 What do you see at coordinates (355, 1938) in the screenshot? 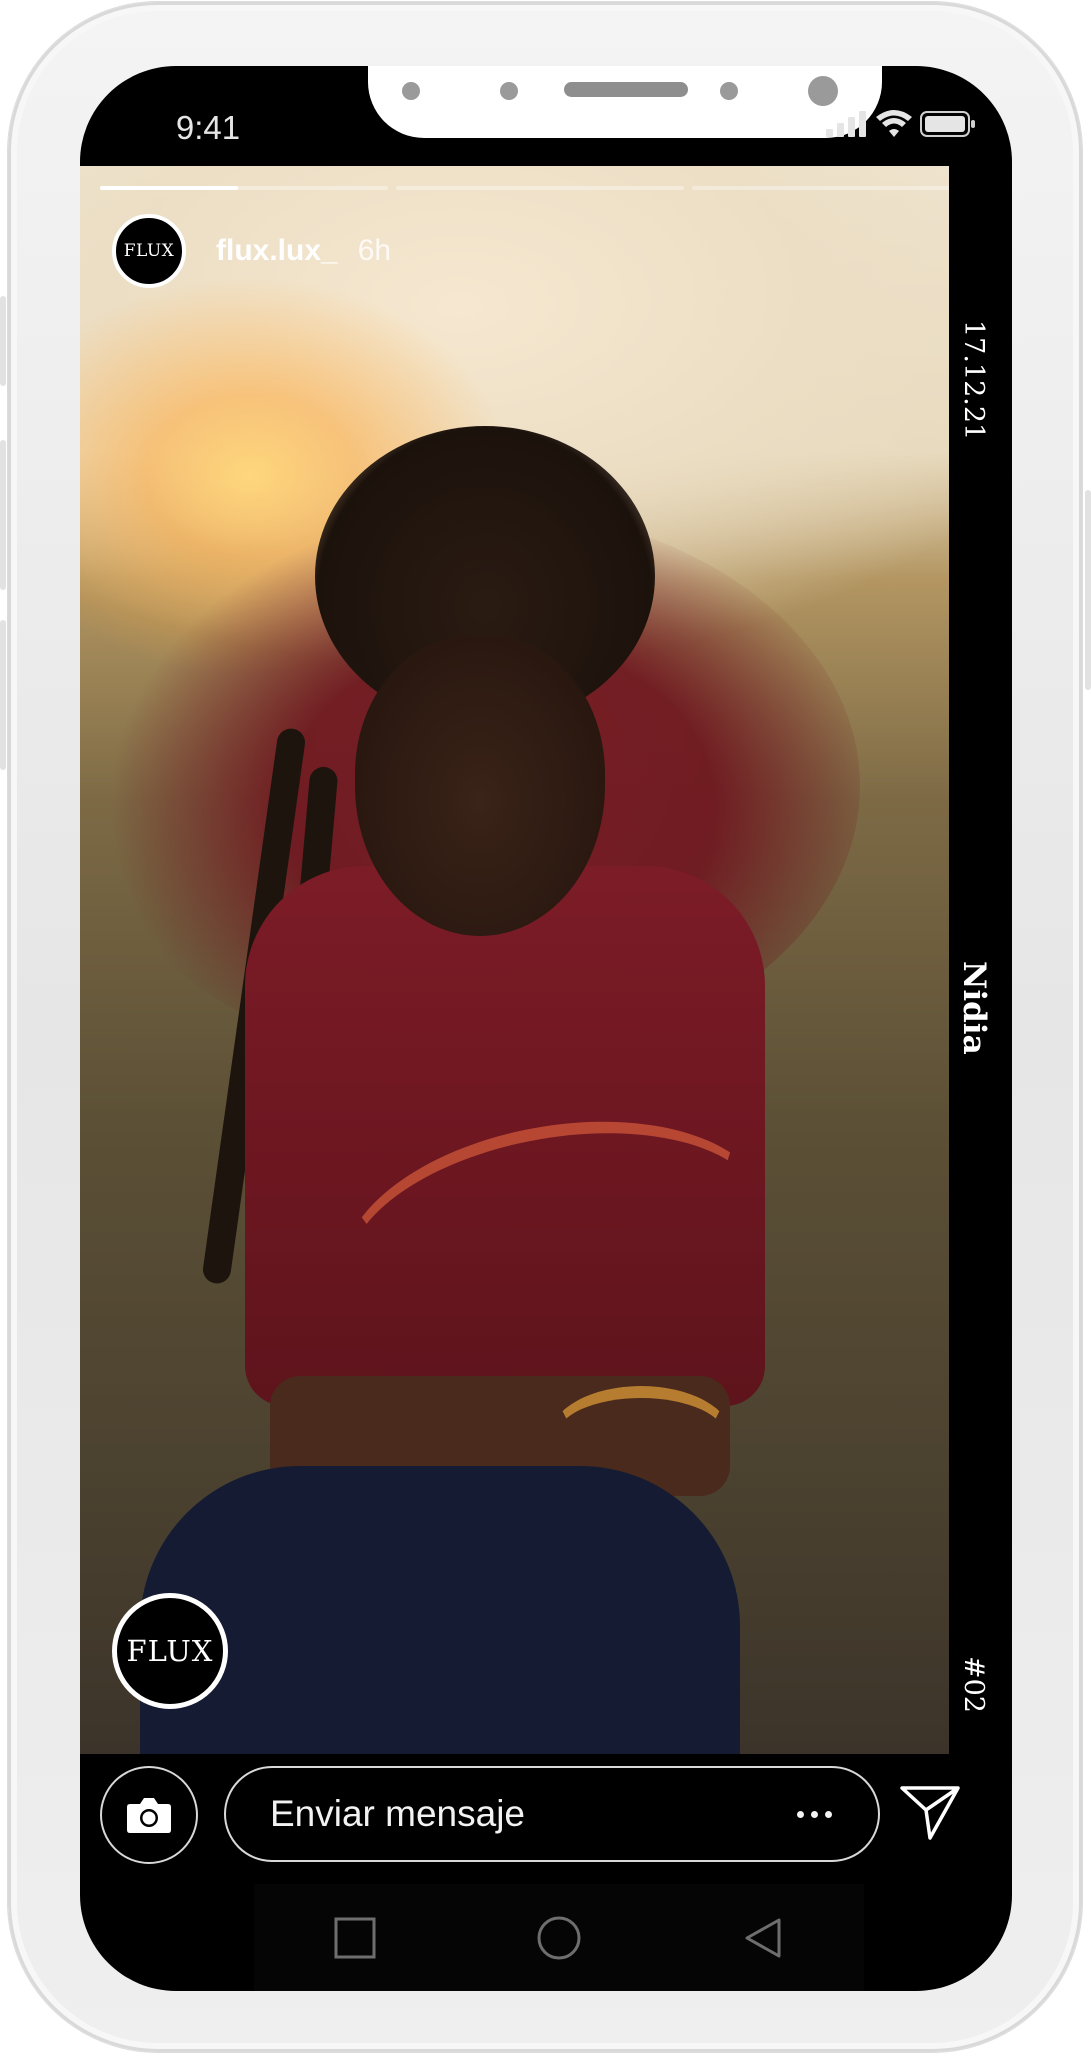
I see `square-recent-apps-icon` at bounding box center [355, 1938].